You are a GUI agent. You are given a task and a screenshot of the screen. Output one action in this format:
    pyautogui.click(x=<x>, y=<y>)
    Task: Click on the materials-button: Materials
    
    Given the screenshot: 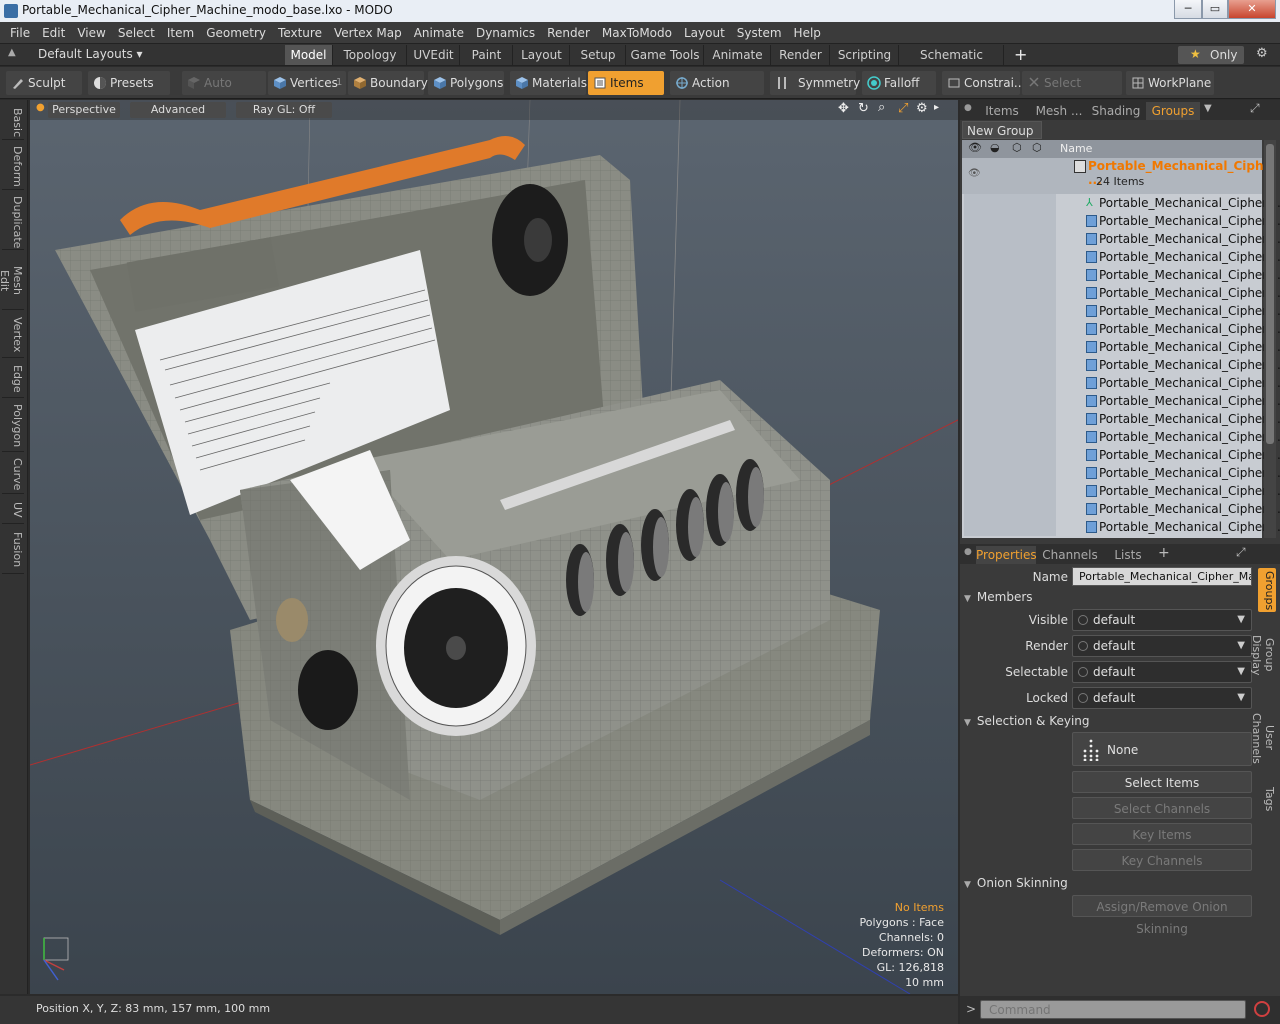 What is the action you would take?
    pyautogui.click(x=548, y=83)
    